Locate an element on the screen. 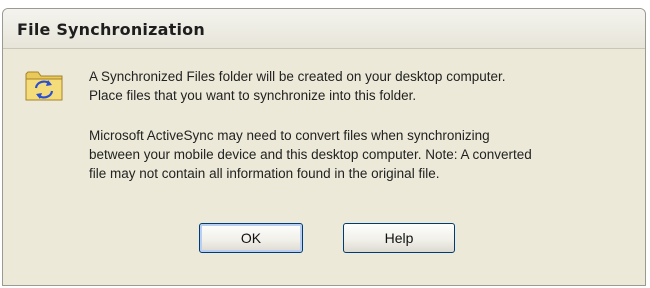 This screenshot has width=650, height=288. sync-folder-icon is located at coordinates (44, 86).